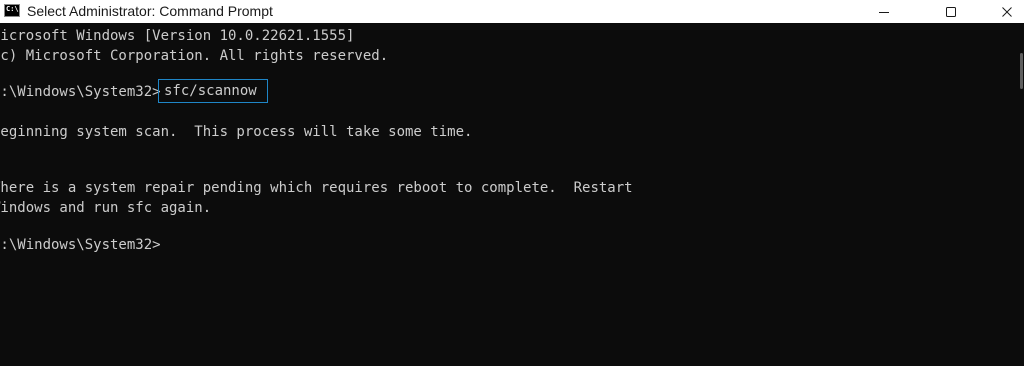 The height and width of the screenshot is (366, 1024). What do you see at coordinates (1007, 11) in the screenshot?
I see `close-icon` at bounding box center [1007, 11].